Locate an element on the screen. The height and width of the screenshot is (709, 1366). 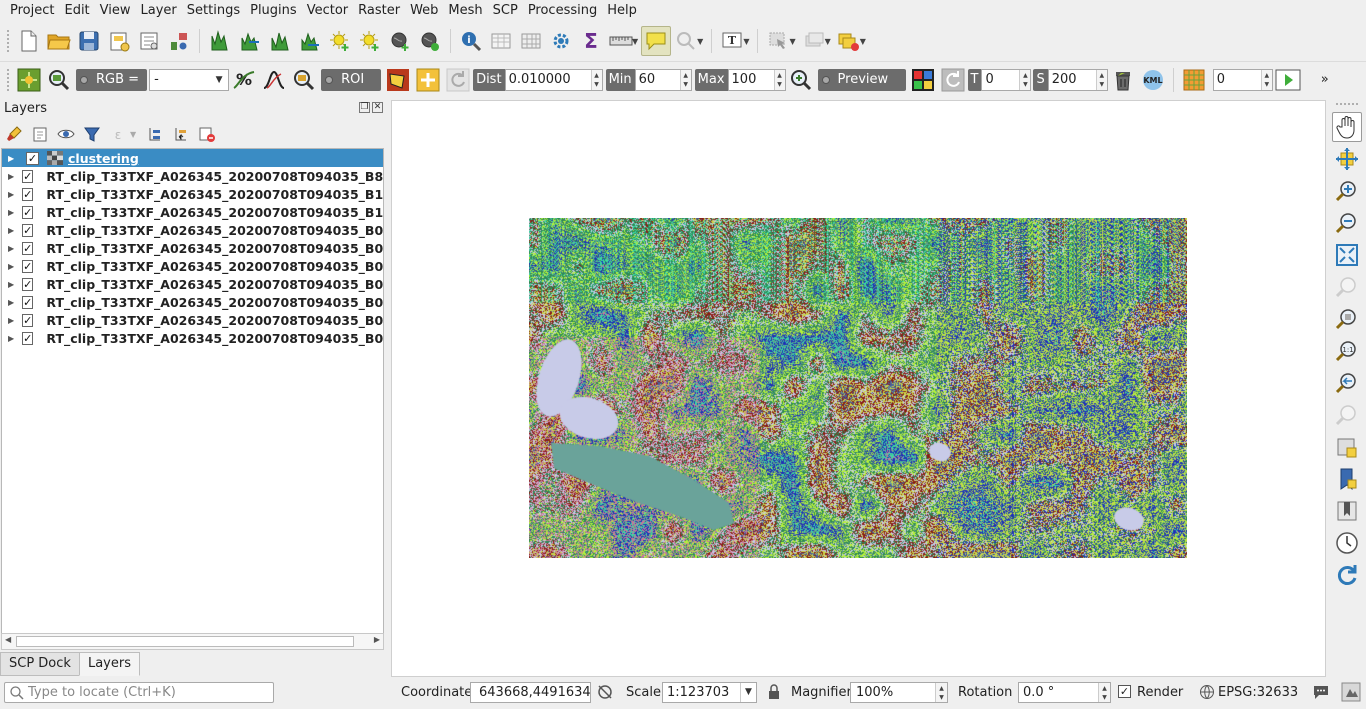
zoom-last-button is located at coordinates (1347, 383).